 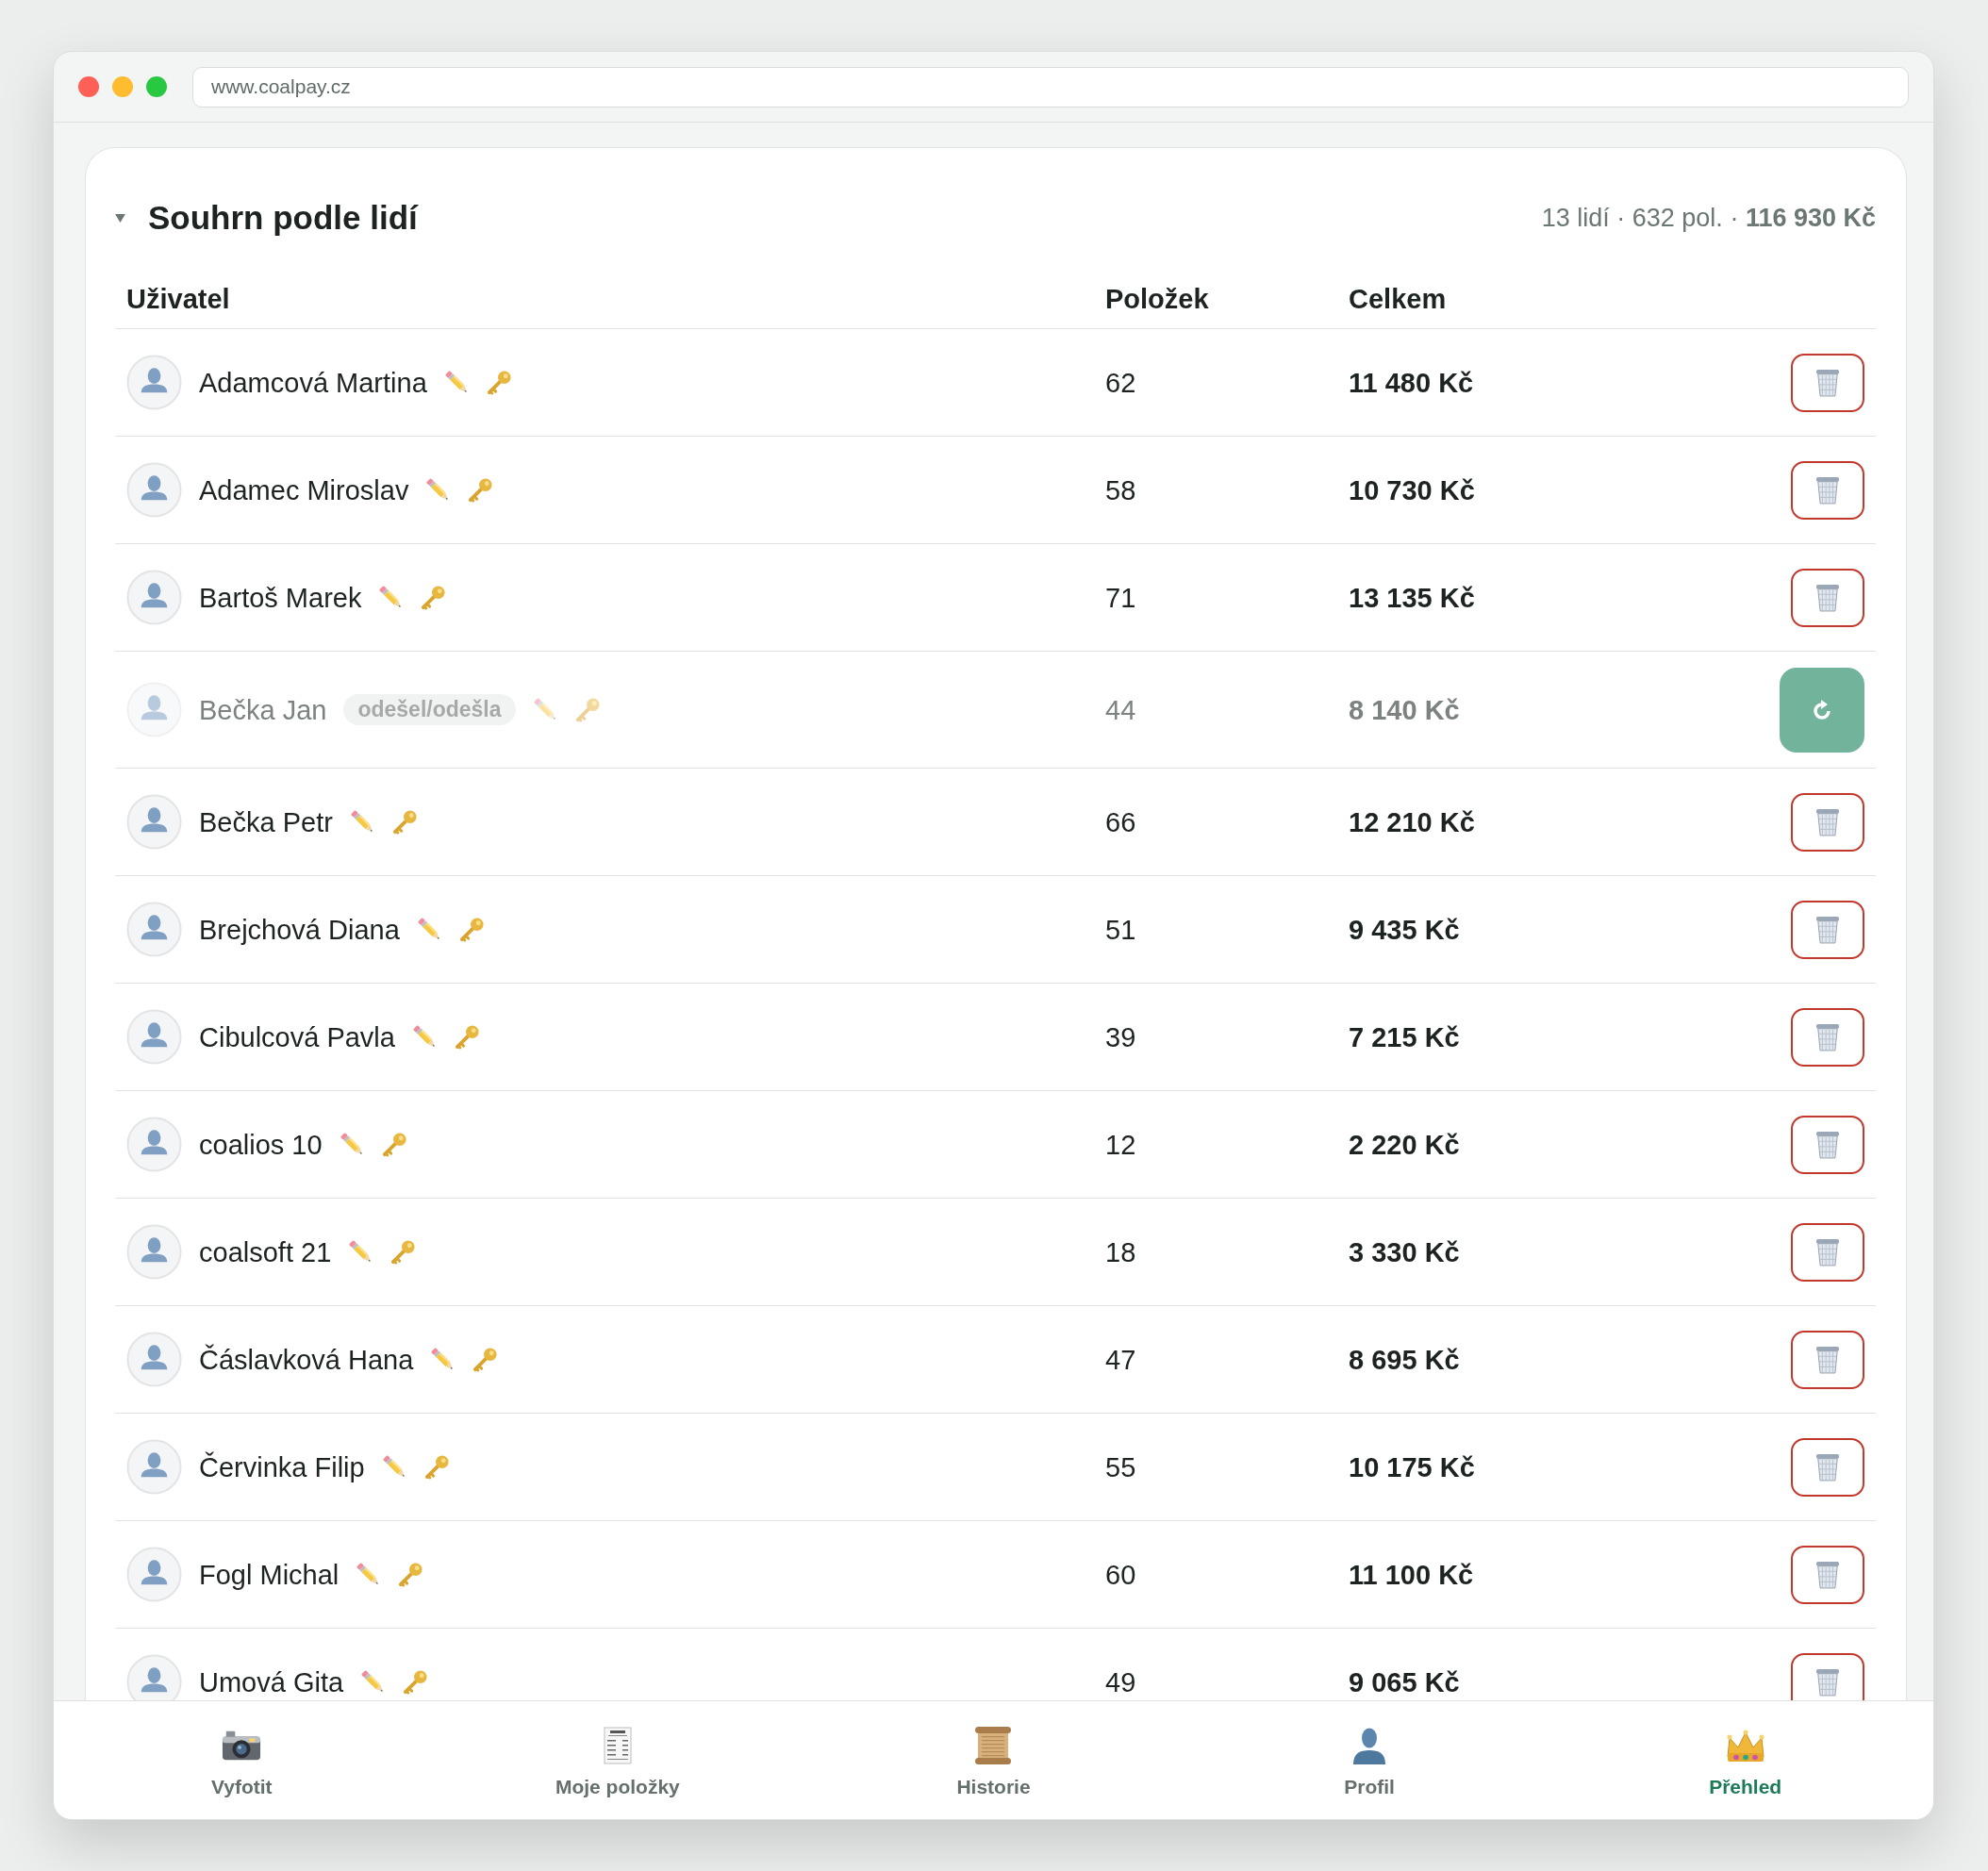 I want to click on column-header: Celkem, so click(x=1398, y=299).